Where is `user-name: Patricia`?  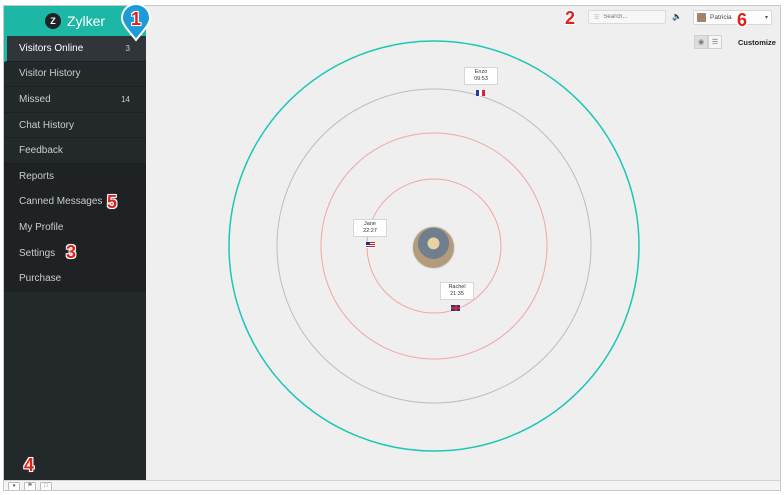 user-name: Patricia is located at coordinates (721, 17).